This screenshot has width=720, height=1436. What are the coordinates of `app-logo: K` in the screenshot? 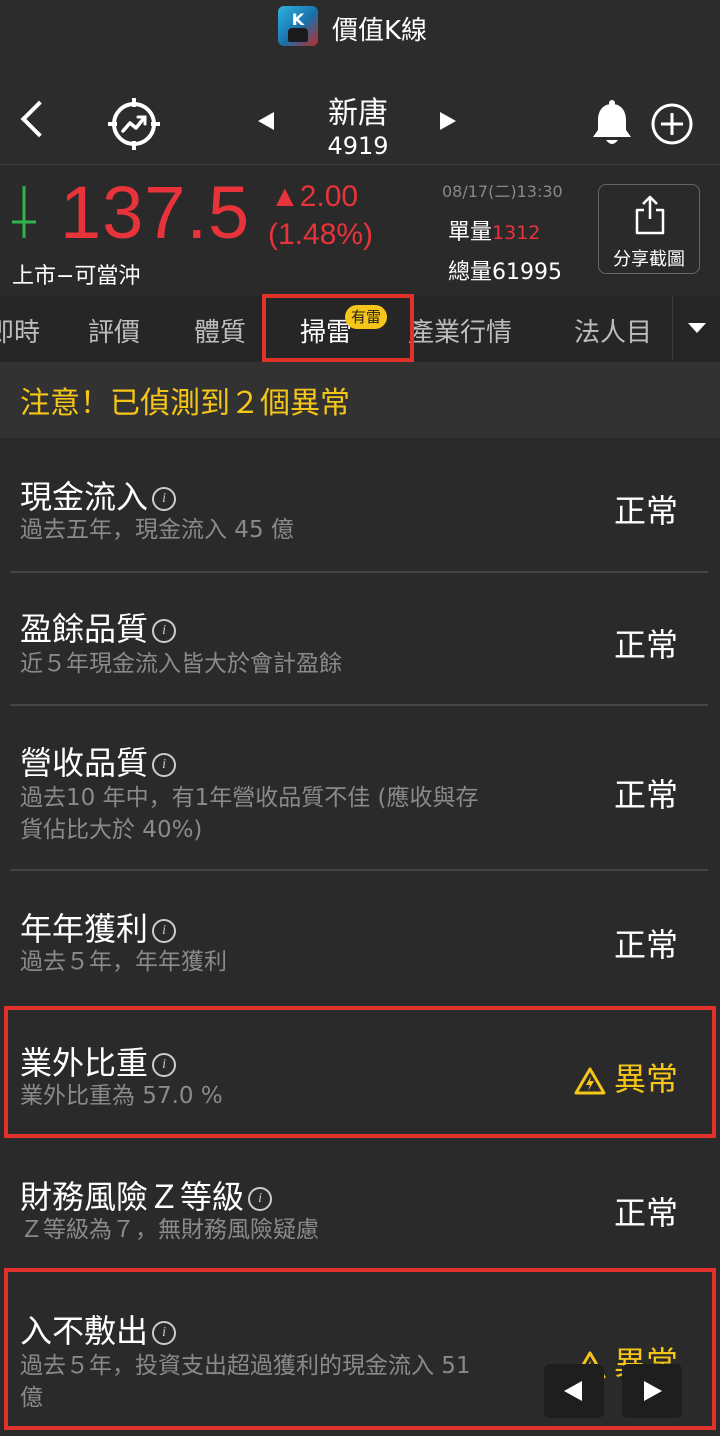 It's located at (298, 26).